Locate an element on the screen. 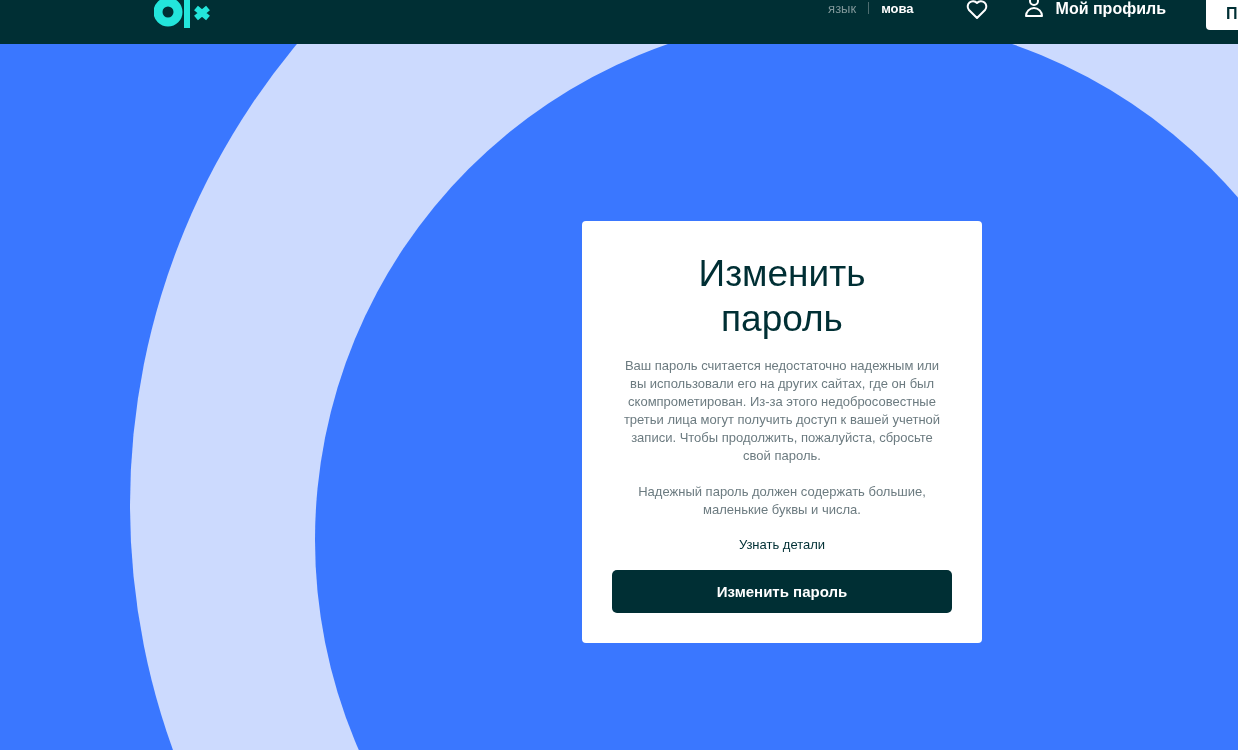  details-link: Узнать детали is located at coordinates (782, 544).